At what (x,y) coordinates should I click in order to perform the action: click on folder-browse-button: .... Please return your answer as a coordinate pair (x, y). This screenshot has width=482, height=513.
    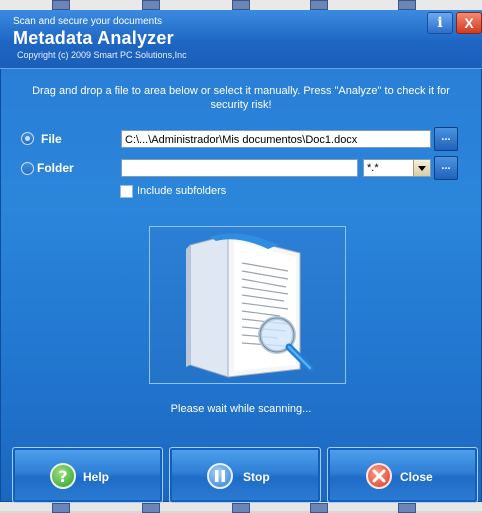
    Looking at the image, I should click on (446, 168).